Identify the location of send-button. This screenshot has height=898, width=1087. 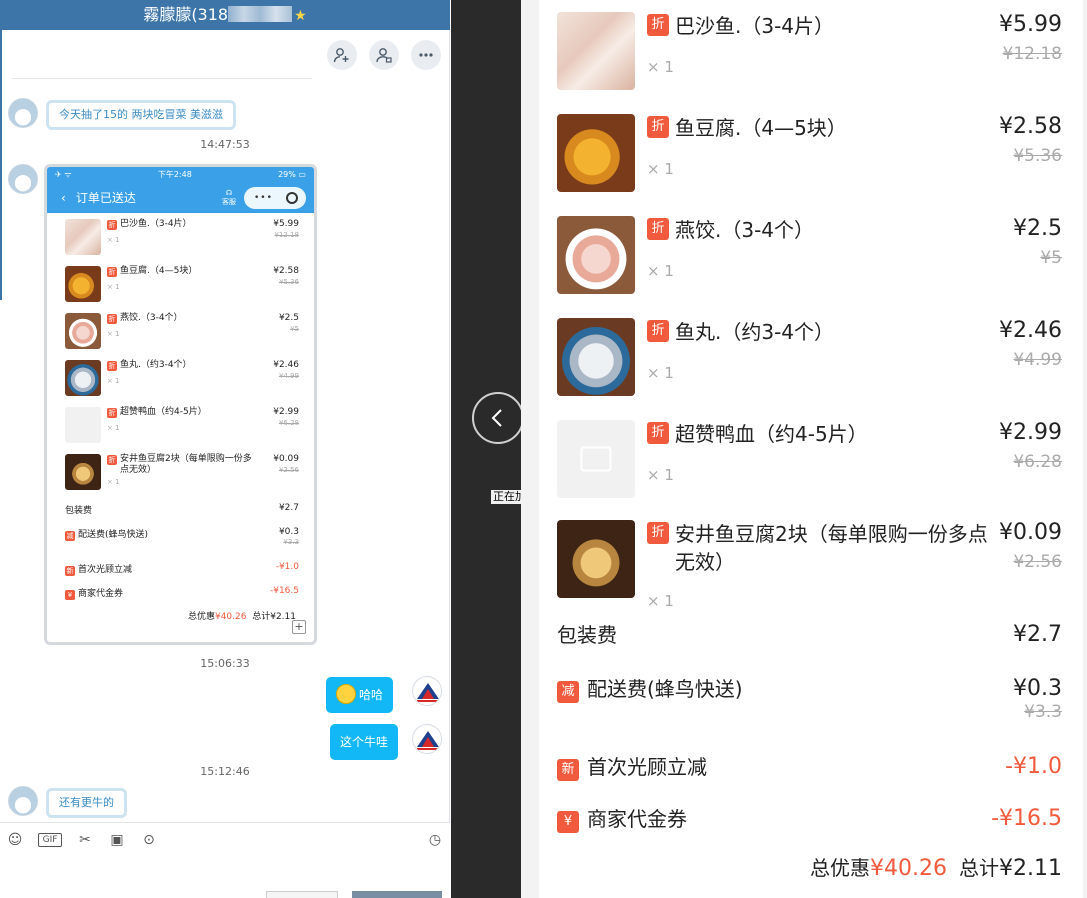
(397, 894).